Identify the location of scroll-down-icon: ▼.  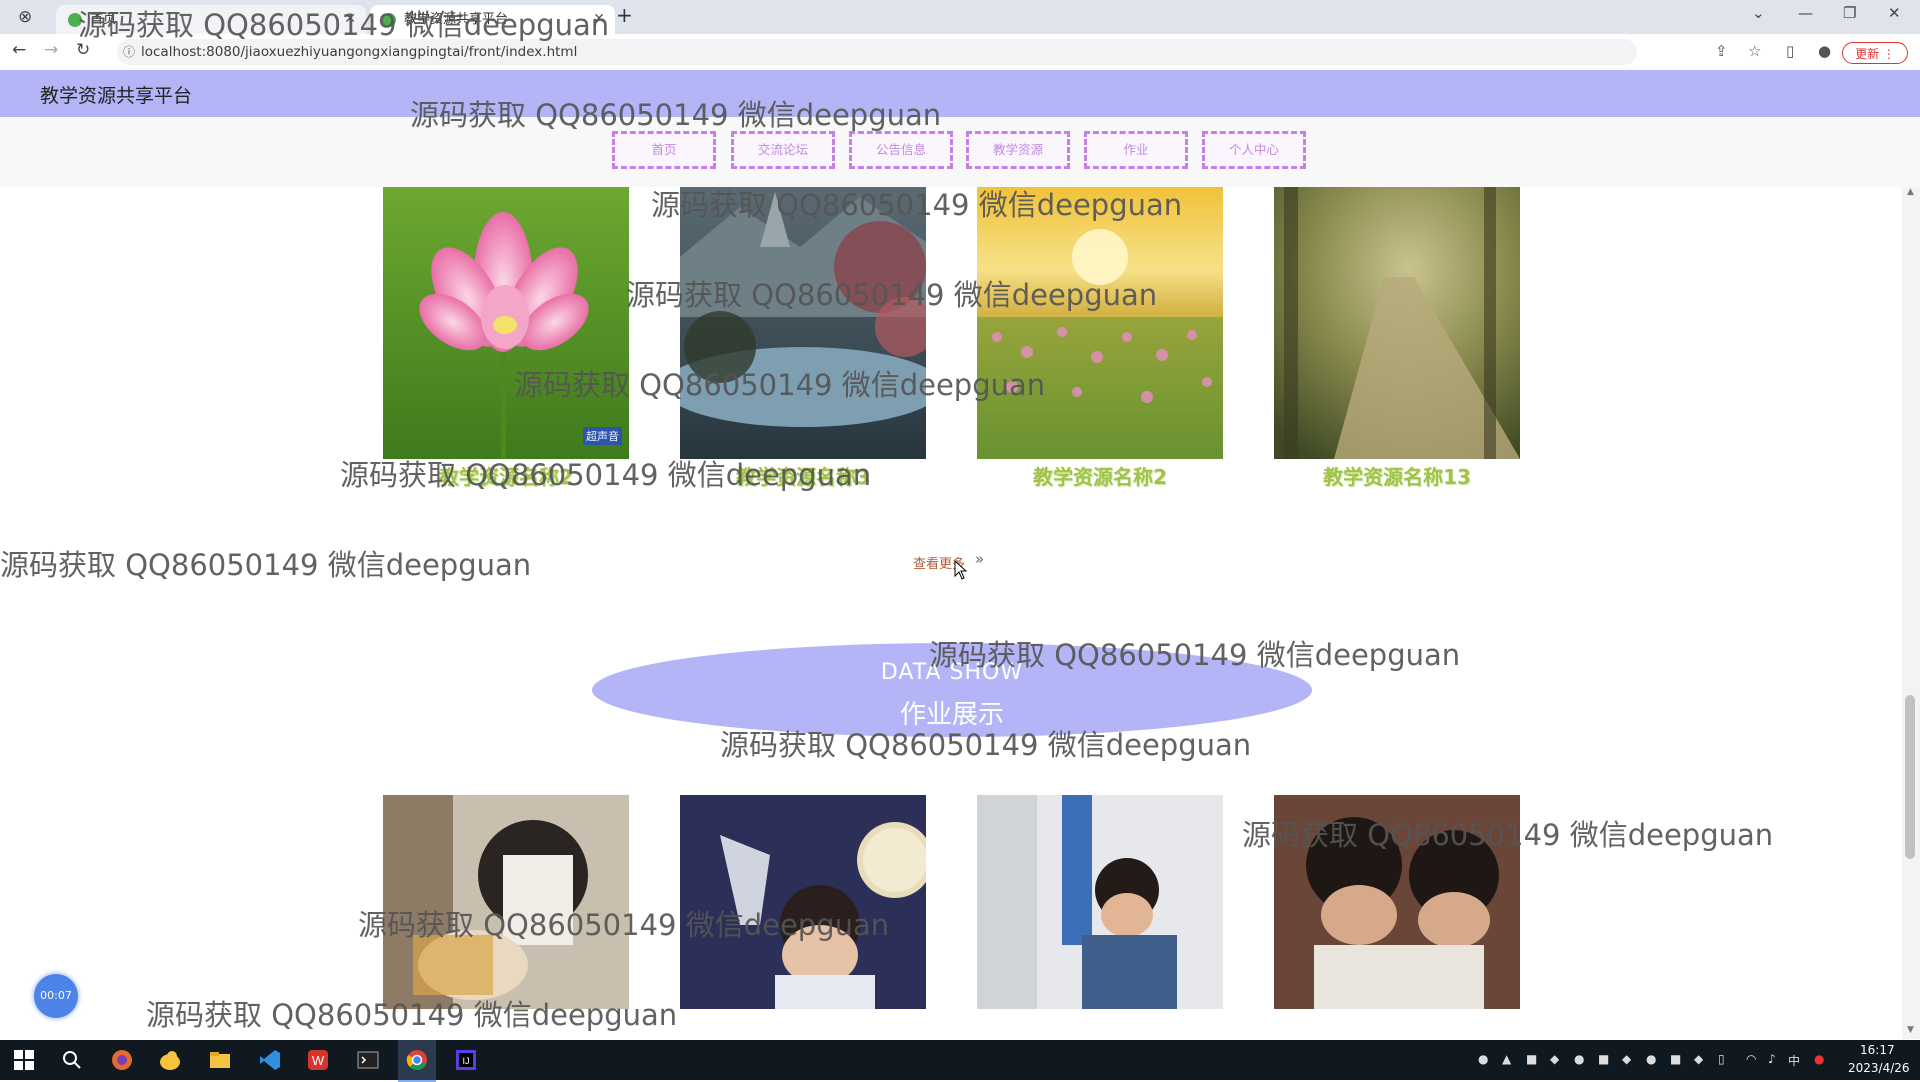
(1910, 1030).